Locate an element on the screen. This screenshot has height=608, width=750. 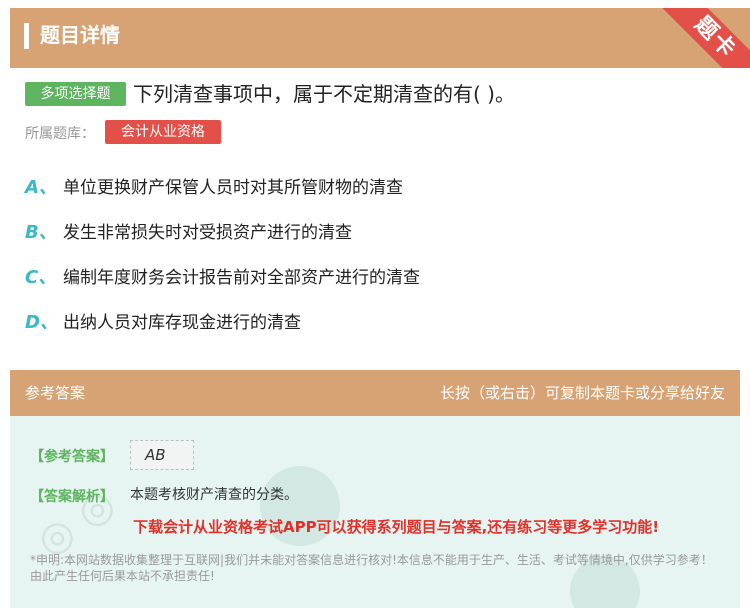
page-title: 题目详情 is located at coordinates (80, 35).